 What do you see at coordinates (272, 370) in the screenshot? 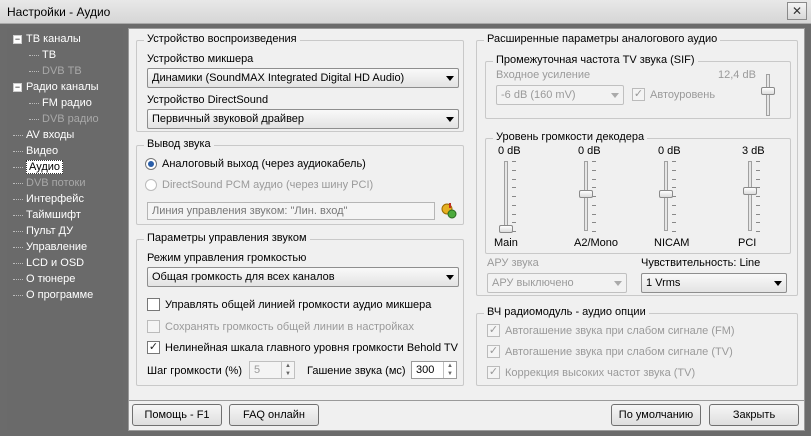
I see `volume-step-spinner: 5 ▲ ▼` at bounding box center [272, 370].